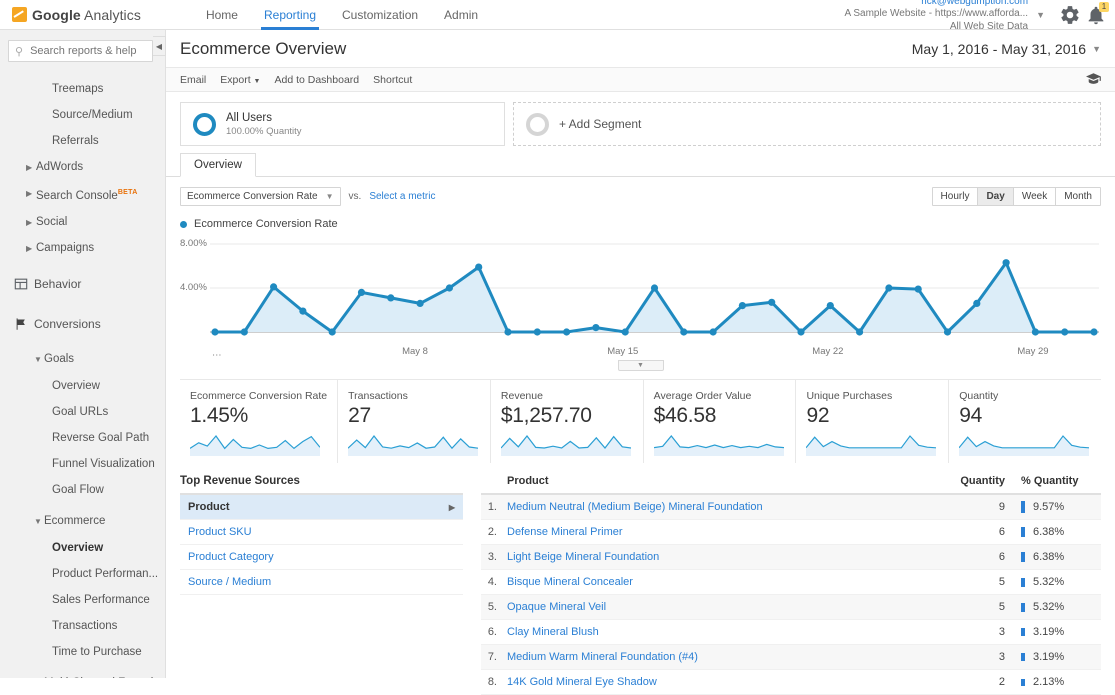 This screenshot has width=1115, height=695. I want to click on revenue-source-product-sku: Product SKU, so click(321, 532).